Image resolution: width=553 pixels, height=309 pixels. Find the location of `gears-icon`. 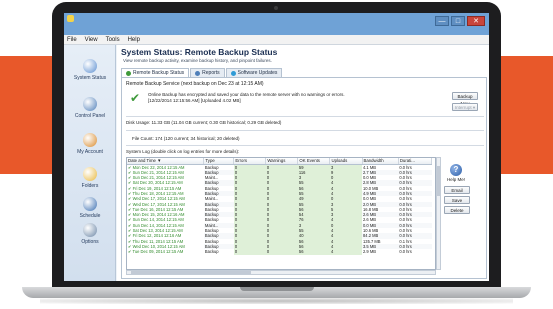

gears-icon is located at coordinates (90, 230).